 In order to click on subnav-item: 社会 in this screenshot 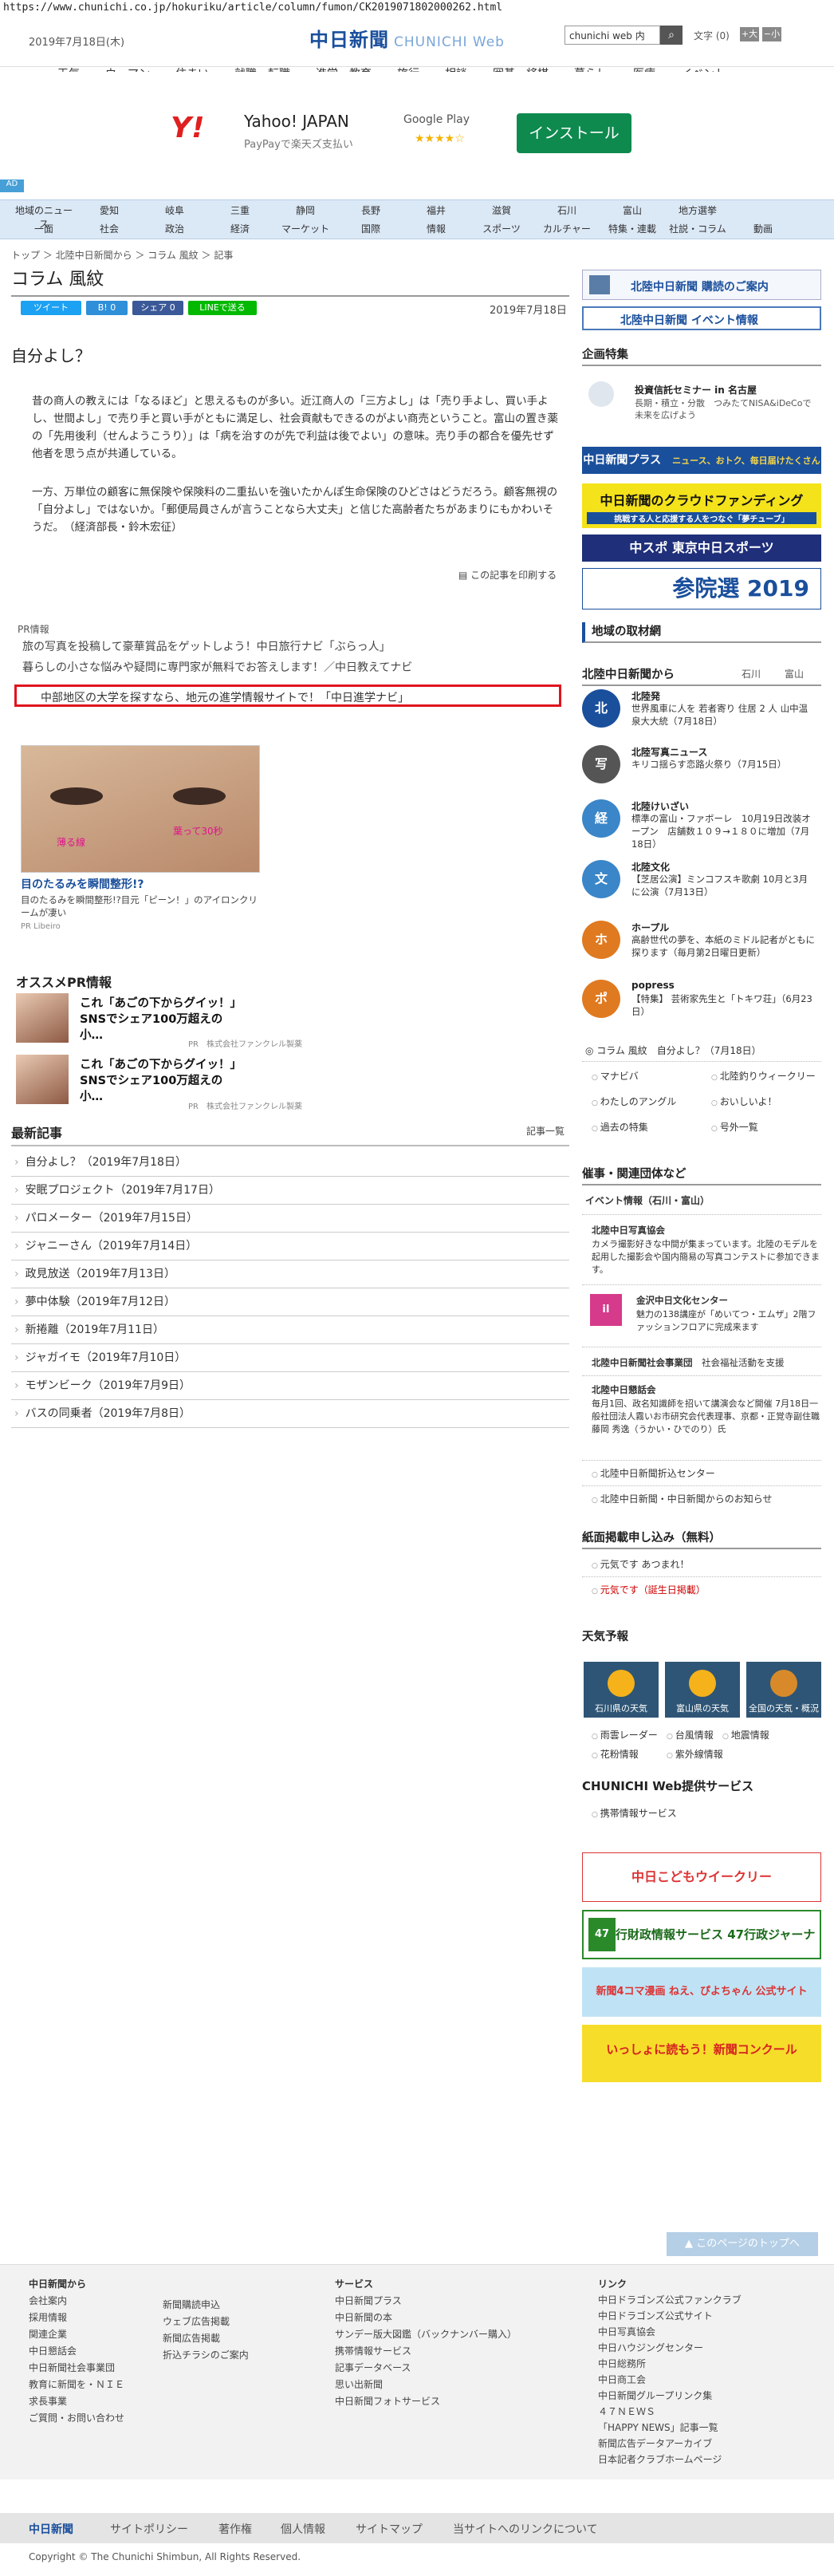, I will do `click(109, 228)`.